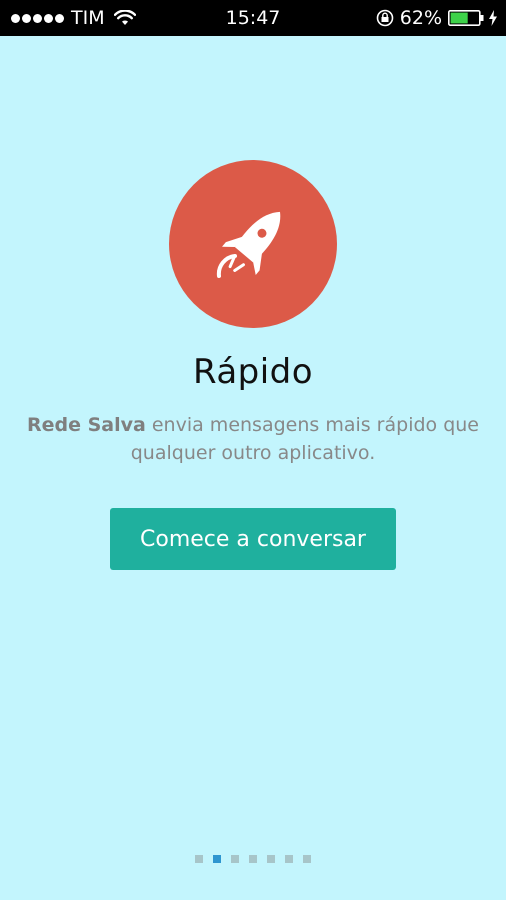 The image size is (506, 900). Describe the element at coordinates (420, 18) in the screenshot. I see `battery-percent: 62%` at that location.